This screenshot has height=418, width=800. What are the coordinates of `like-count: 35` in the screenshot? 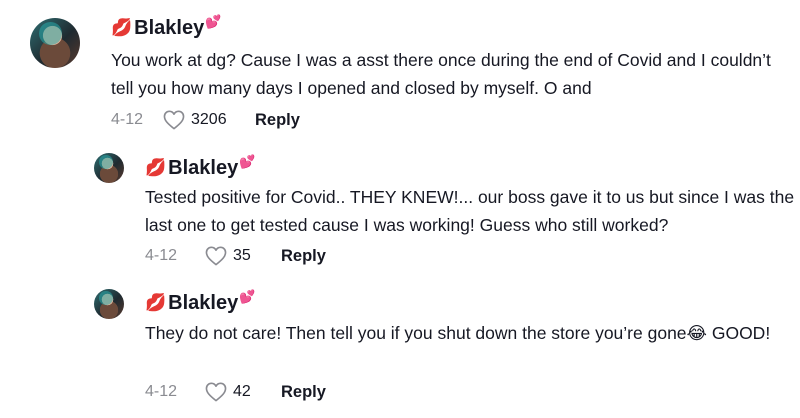 It's located at (242, 255).